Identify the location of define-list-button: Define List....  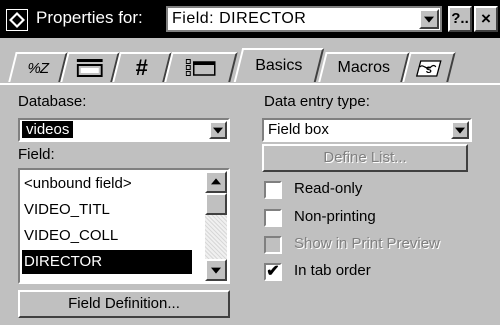
(365, 158).